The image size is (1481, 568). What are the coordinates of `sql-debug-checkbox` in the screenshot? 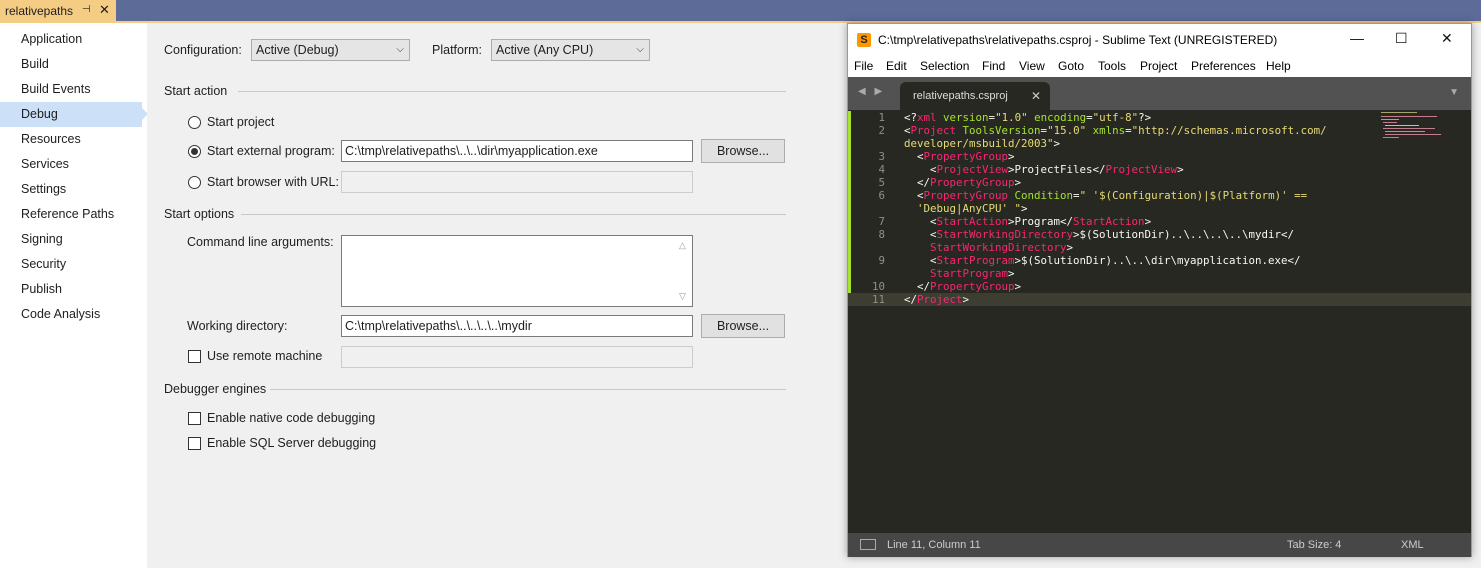 It's located at (194, 443).